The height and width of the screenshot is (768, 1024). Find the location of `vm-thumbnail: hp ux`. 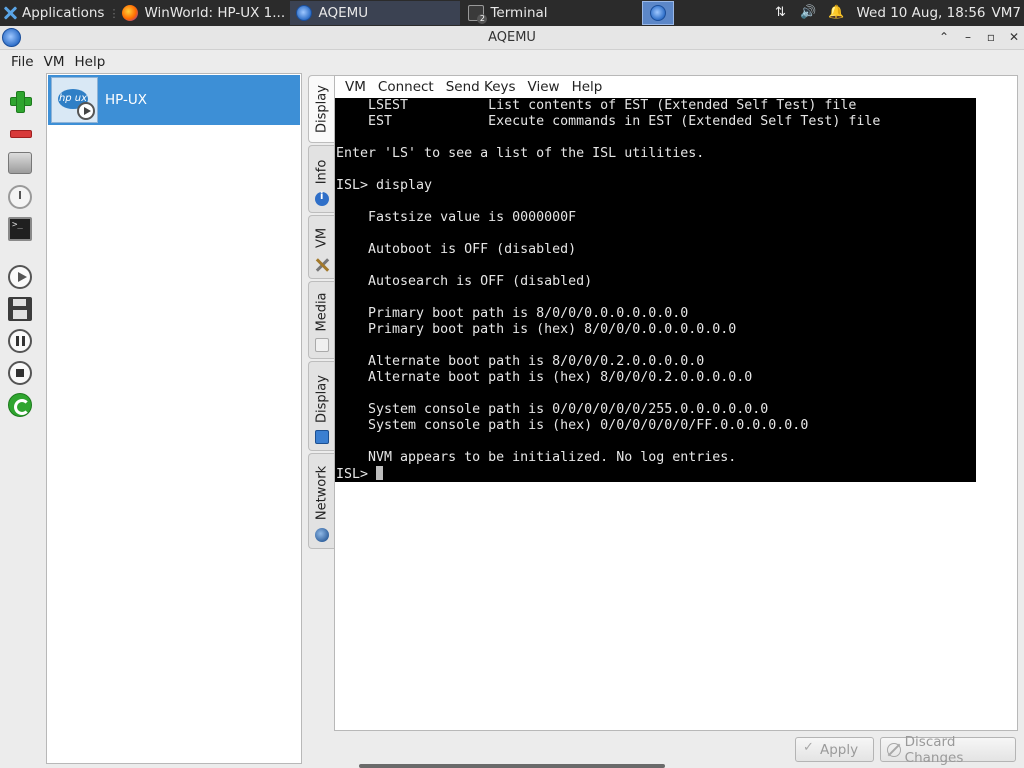

vm-thumbnail: hp ux is located at coordinates (74, 100).